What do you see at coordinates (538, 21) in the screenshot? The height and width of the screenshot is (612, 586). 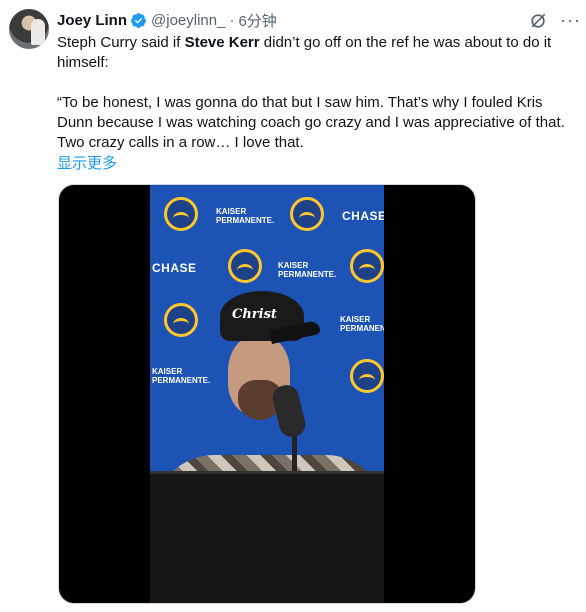 I see `grok-icon` at bounding box center [538, 21].